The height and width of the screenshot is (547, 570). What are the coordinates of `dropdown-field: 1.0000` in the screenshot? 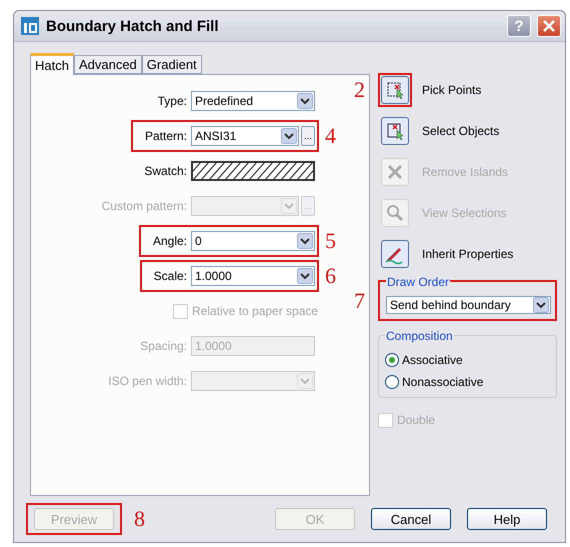 It's located at (253, 276).